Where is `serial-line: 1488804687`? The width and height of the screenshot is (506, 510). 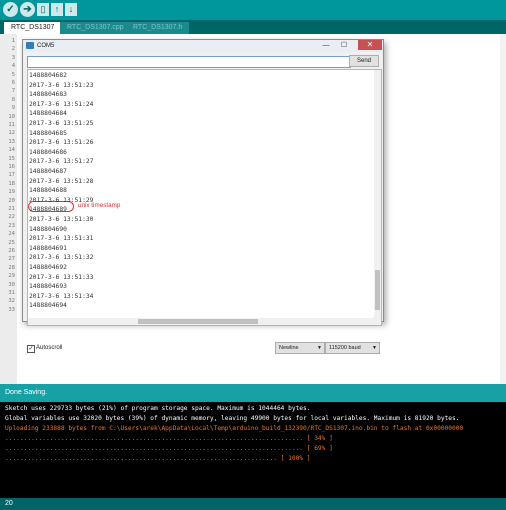 serial-line: 1488804687 is located at coordinates (48, 171).